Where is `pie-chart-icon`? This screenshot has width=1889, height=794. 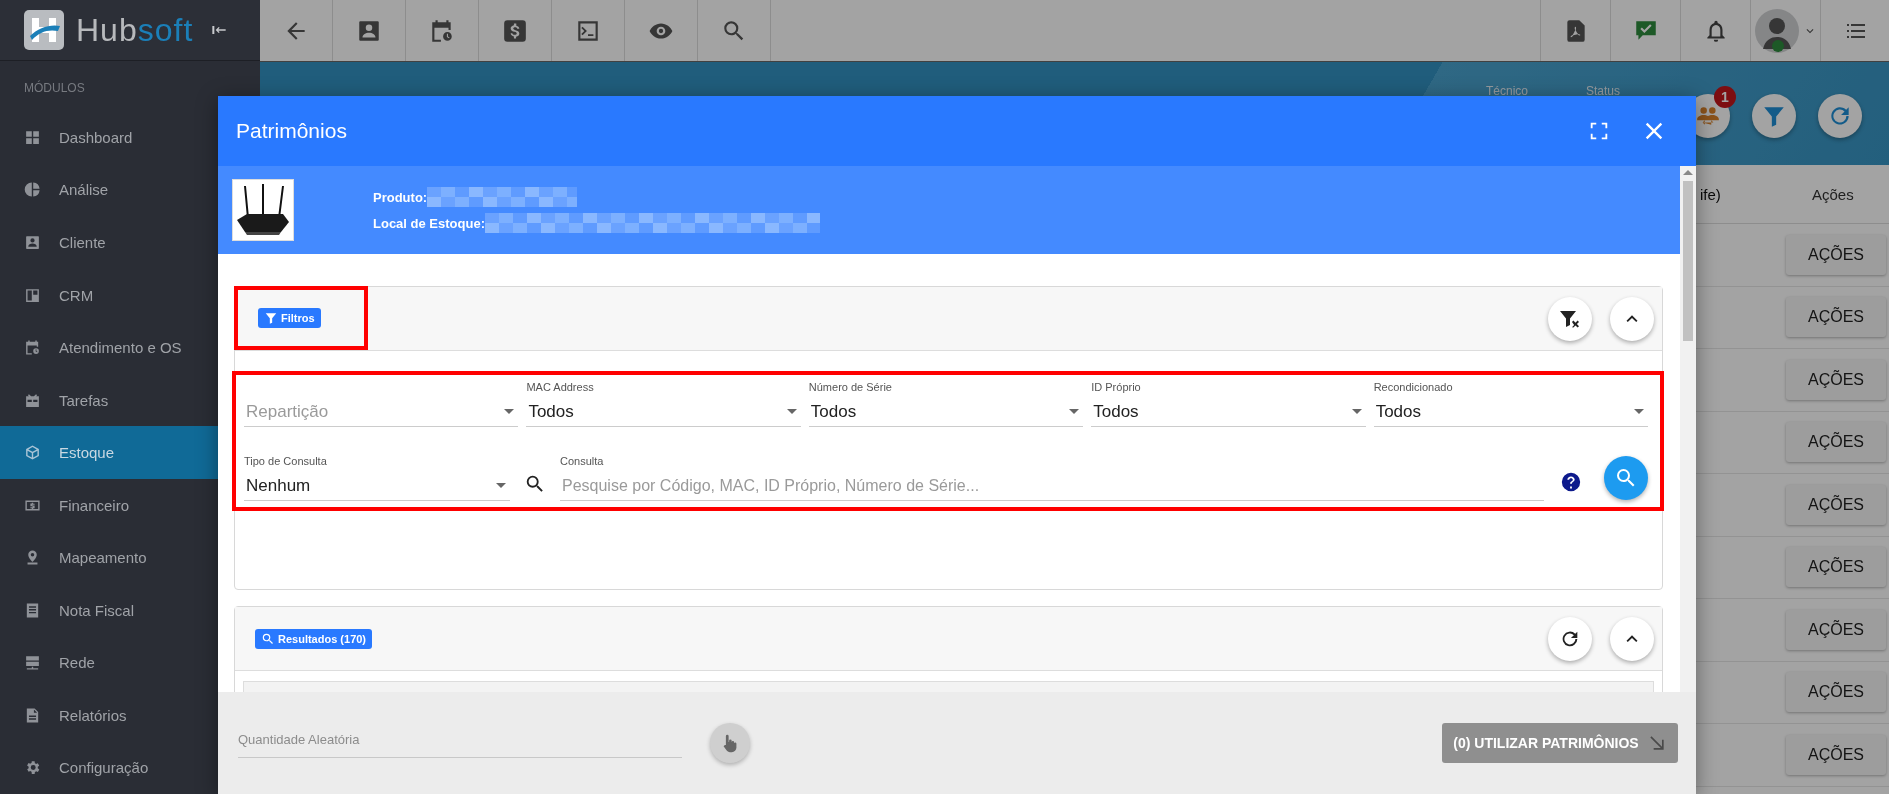
pie-chart-icon is located at coordinates (32, 190).